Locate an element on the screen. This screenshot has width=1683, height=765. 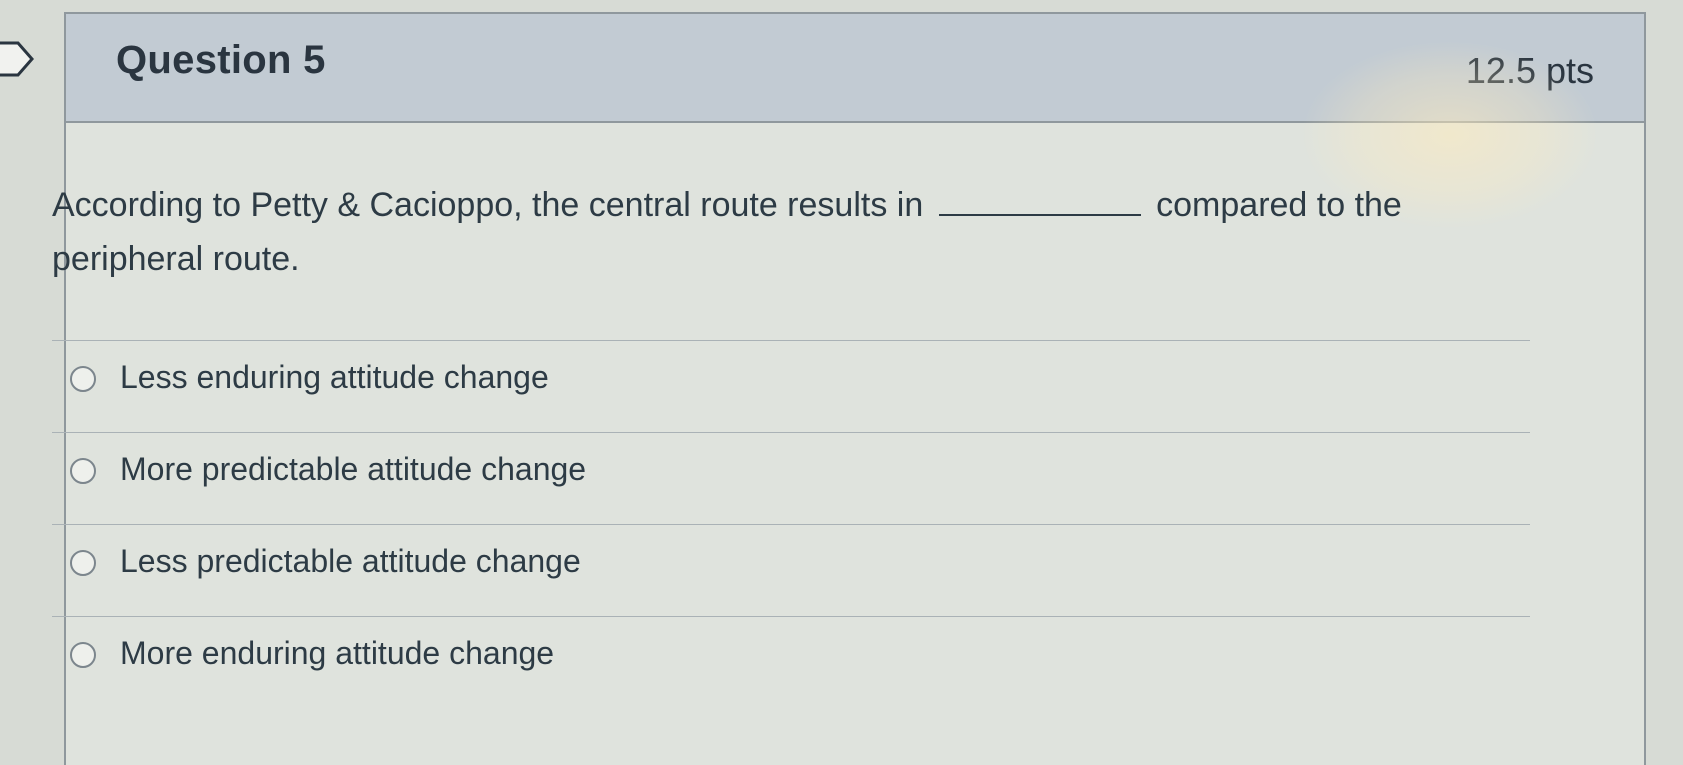
answer-label: Less enduring attitude change is located at coordinates (334, 377).